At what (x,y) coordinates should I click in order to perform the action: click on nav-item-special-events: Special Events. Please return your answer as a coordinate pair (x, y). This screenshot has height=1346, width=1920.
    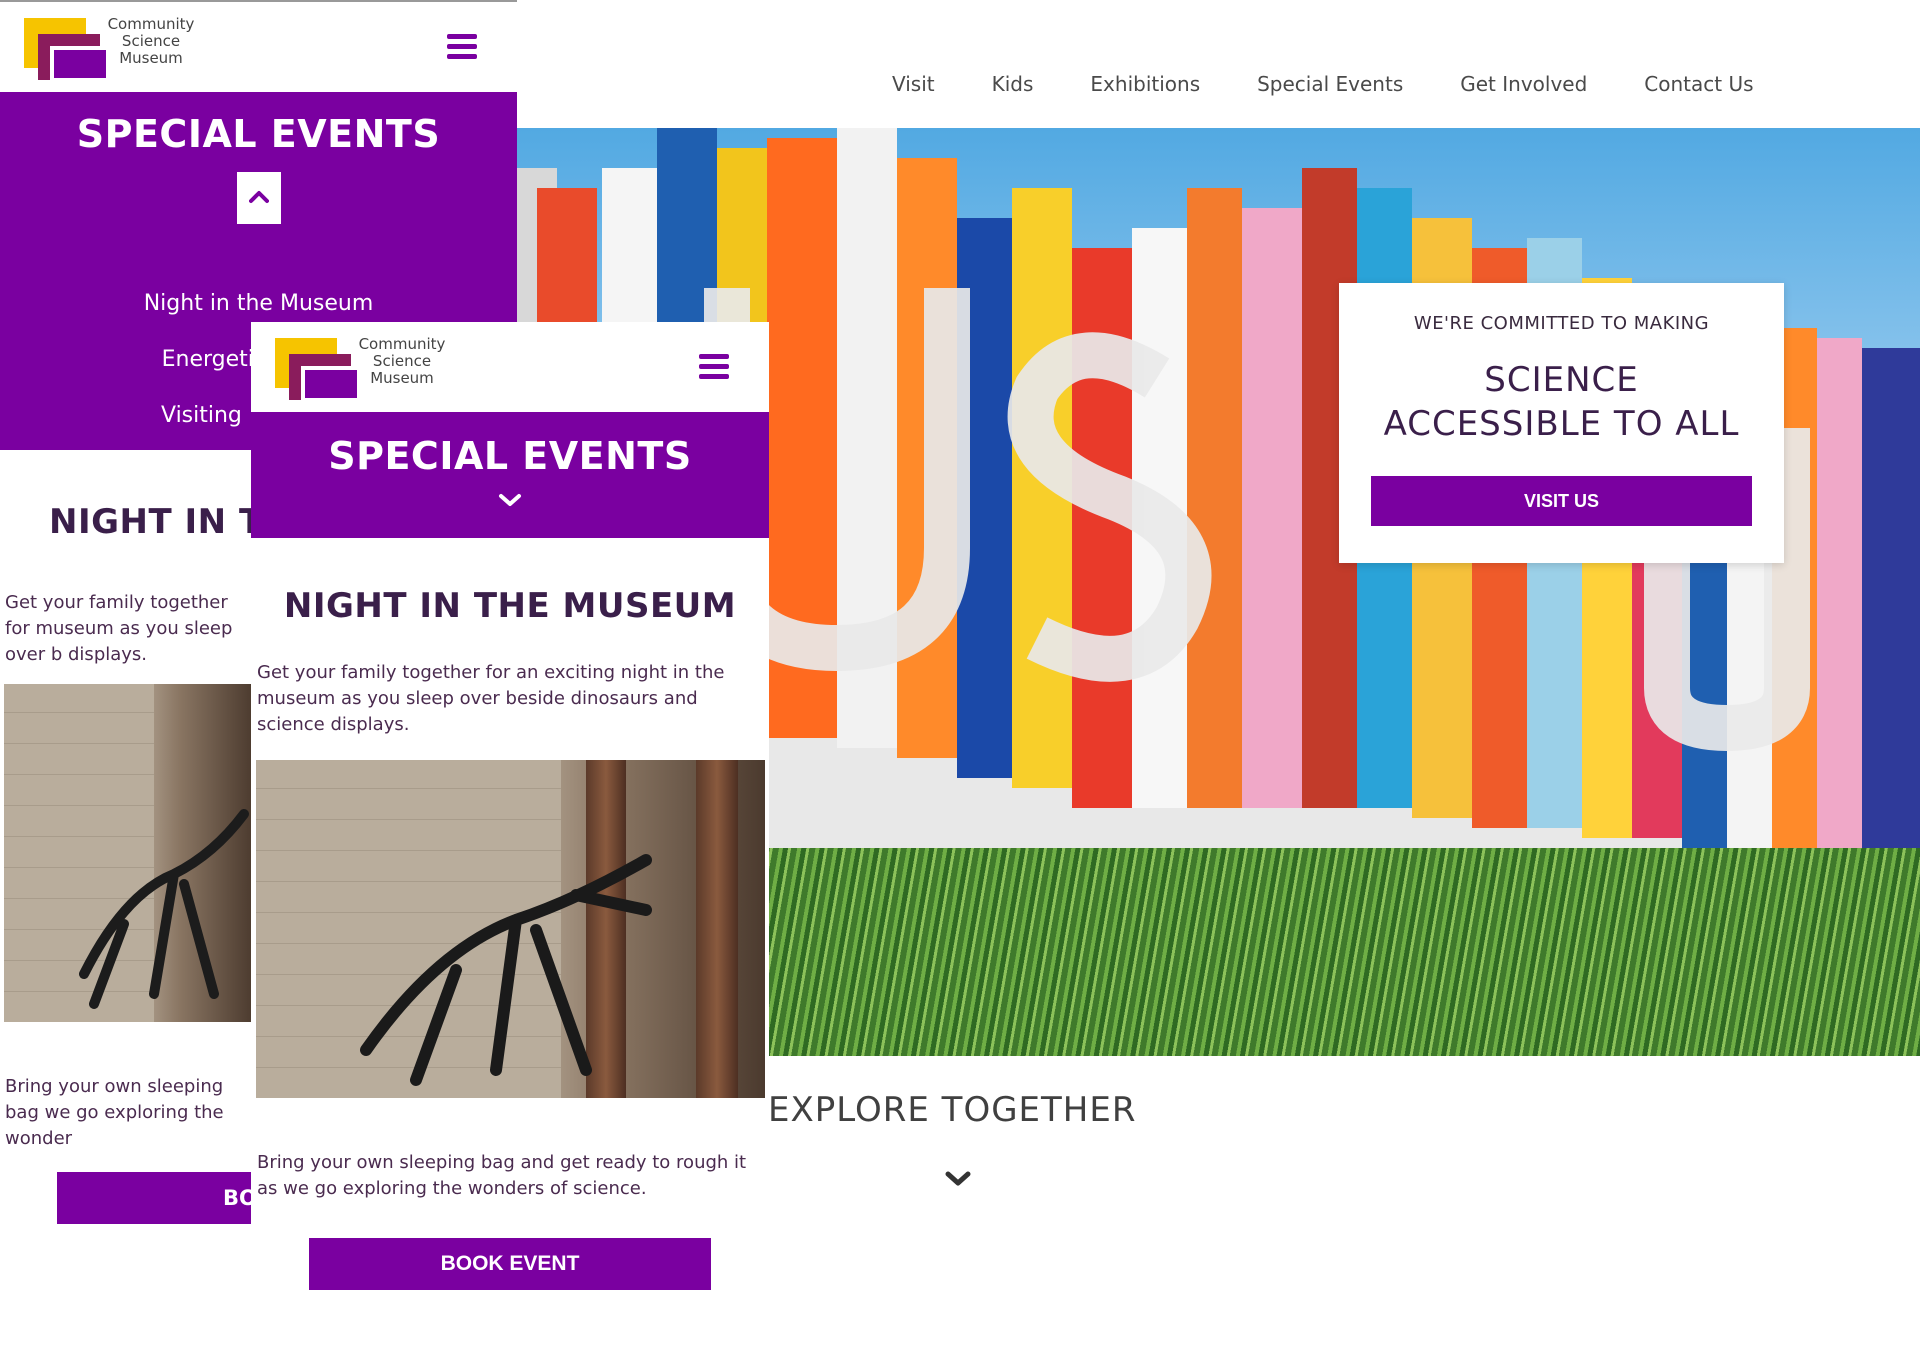
    Looking at the image, I should click on (1330, 84).